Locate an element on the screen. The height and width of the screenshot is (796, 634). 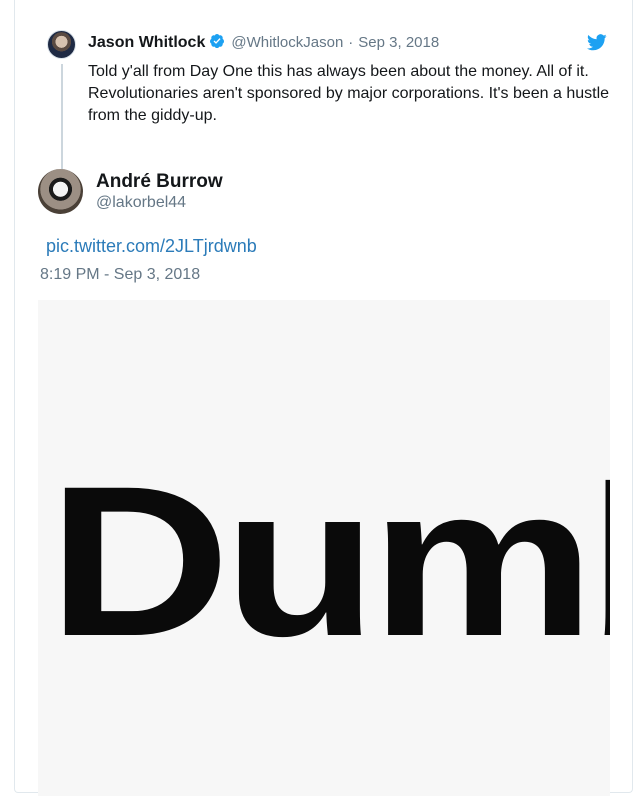
verified-badge-icon is located at coordinates (217, 44).